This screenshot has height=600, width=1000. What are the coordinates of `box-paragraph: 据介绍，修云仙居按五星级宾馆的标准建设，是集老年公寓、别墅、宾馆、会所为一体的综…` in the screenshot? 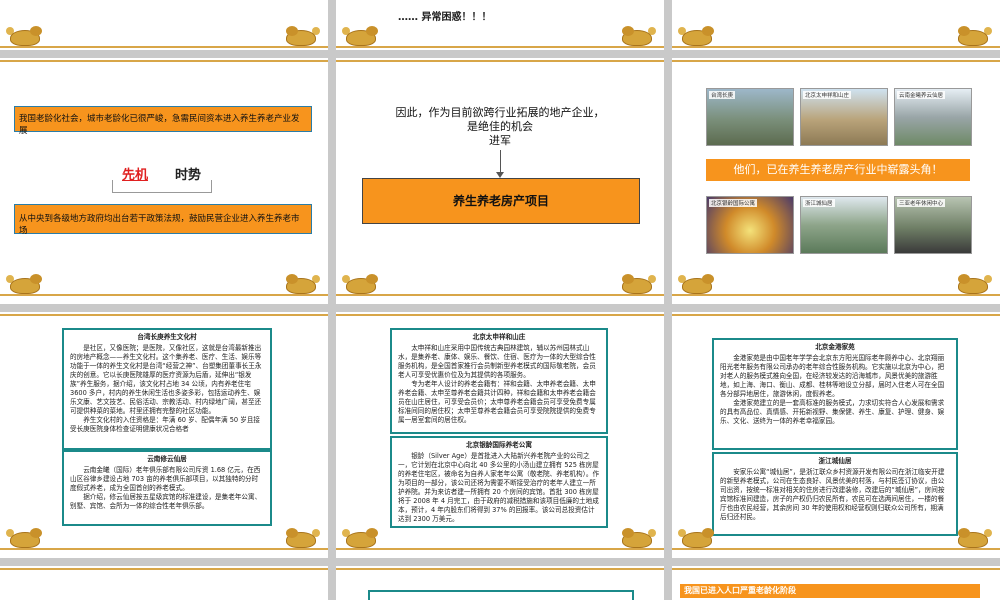 It's located at (166, 501).